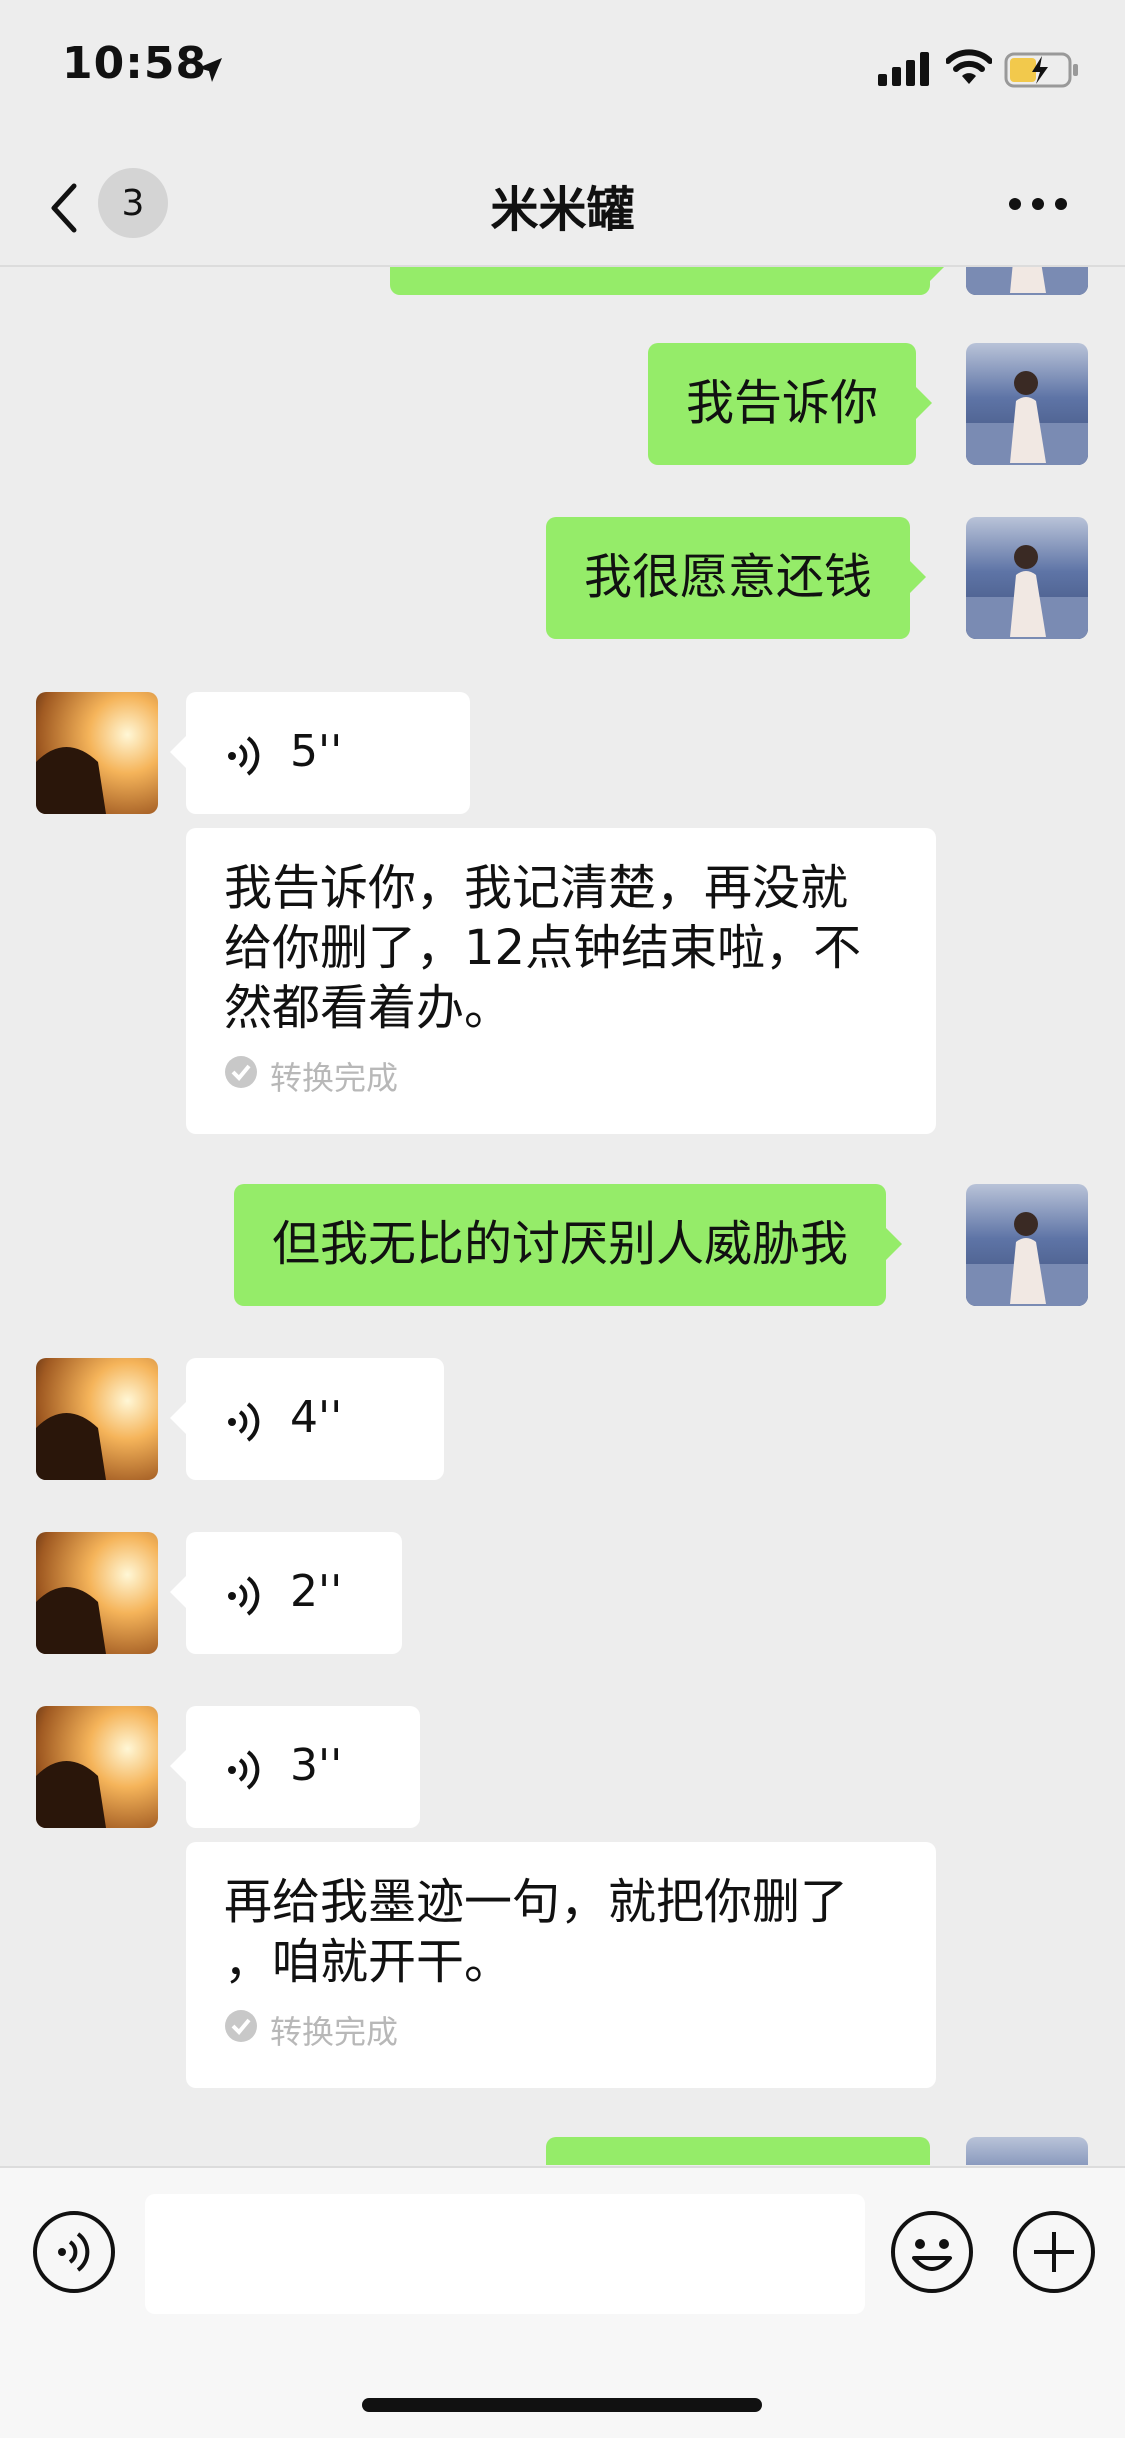  Describe the element at coordinates (904, 71) in the screenshot. I see `signal-icon` at that location.